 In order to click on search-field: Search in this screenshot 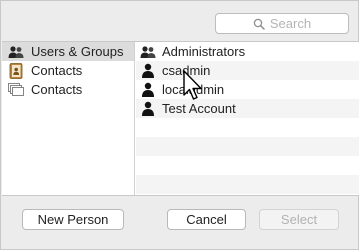, I will do `click(282, 23)`.